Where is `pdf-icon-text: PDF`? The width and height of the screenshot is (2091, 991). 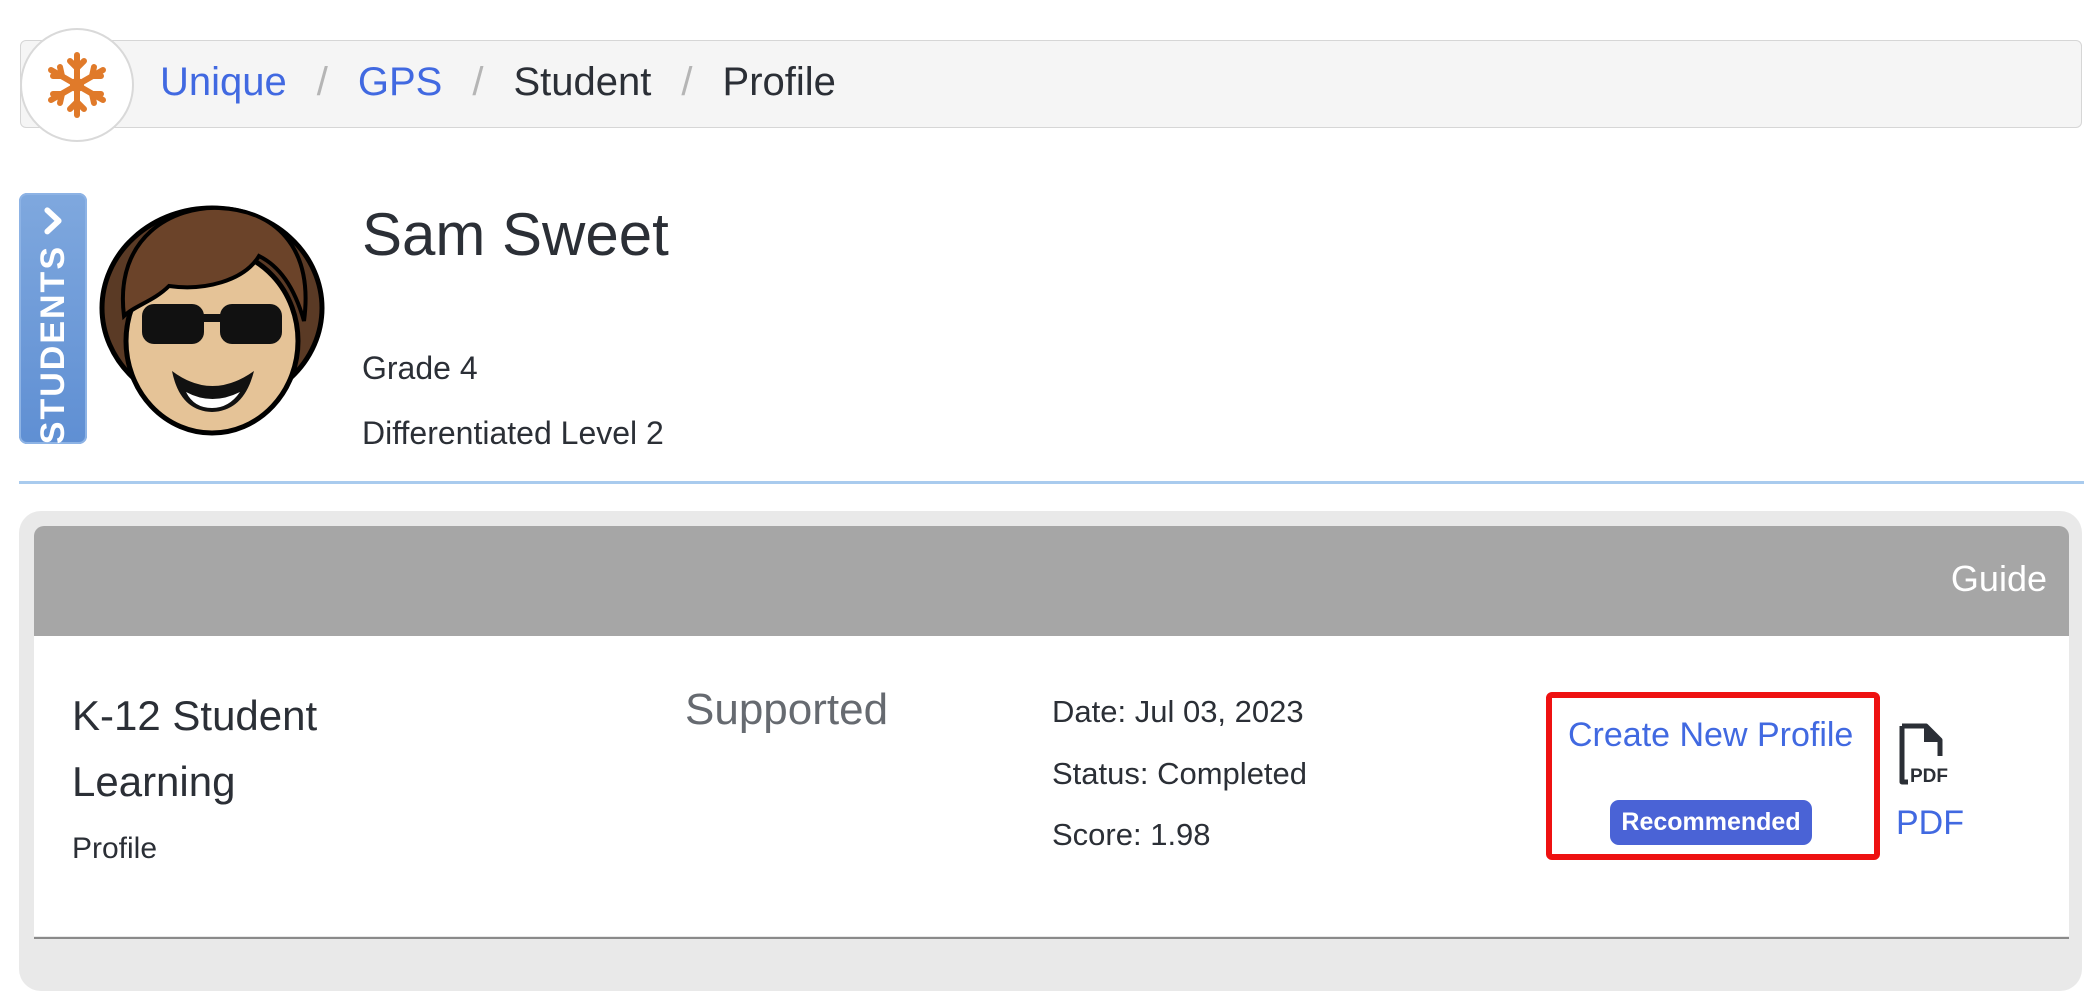
pdf-icon-text: PDF is located at coordinates (1929, 776).